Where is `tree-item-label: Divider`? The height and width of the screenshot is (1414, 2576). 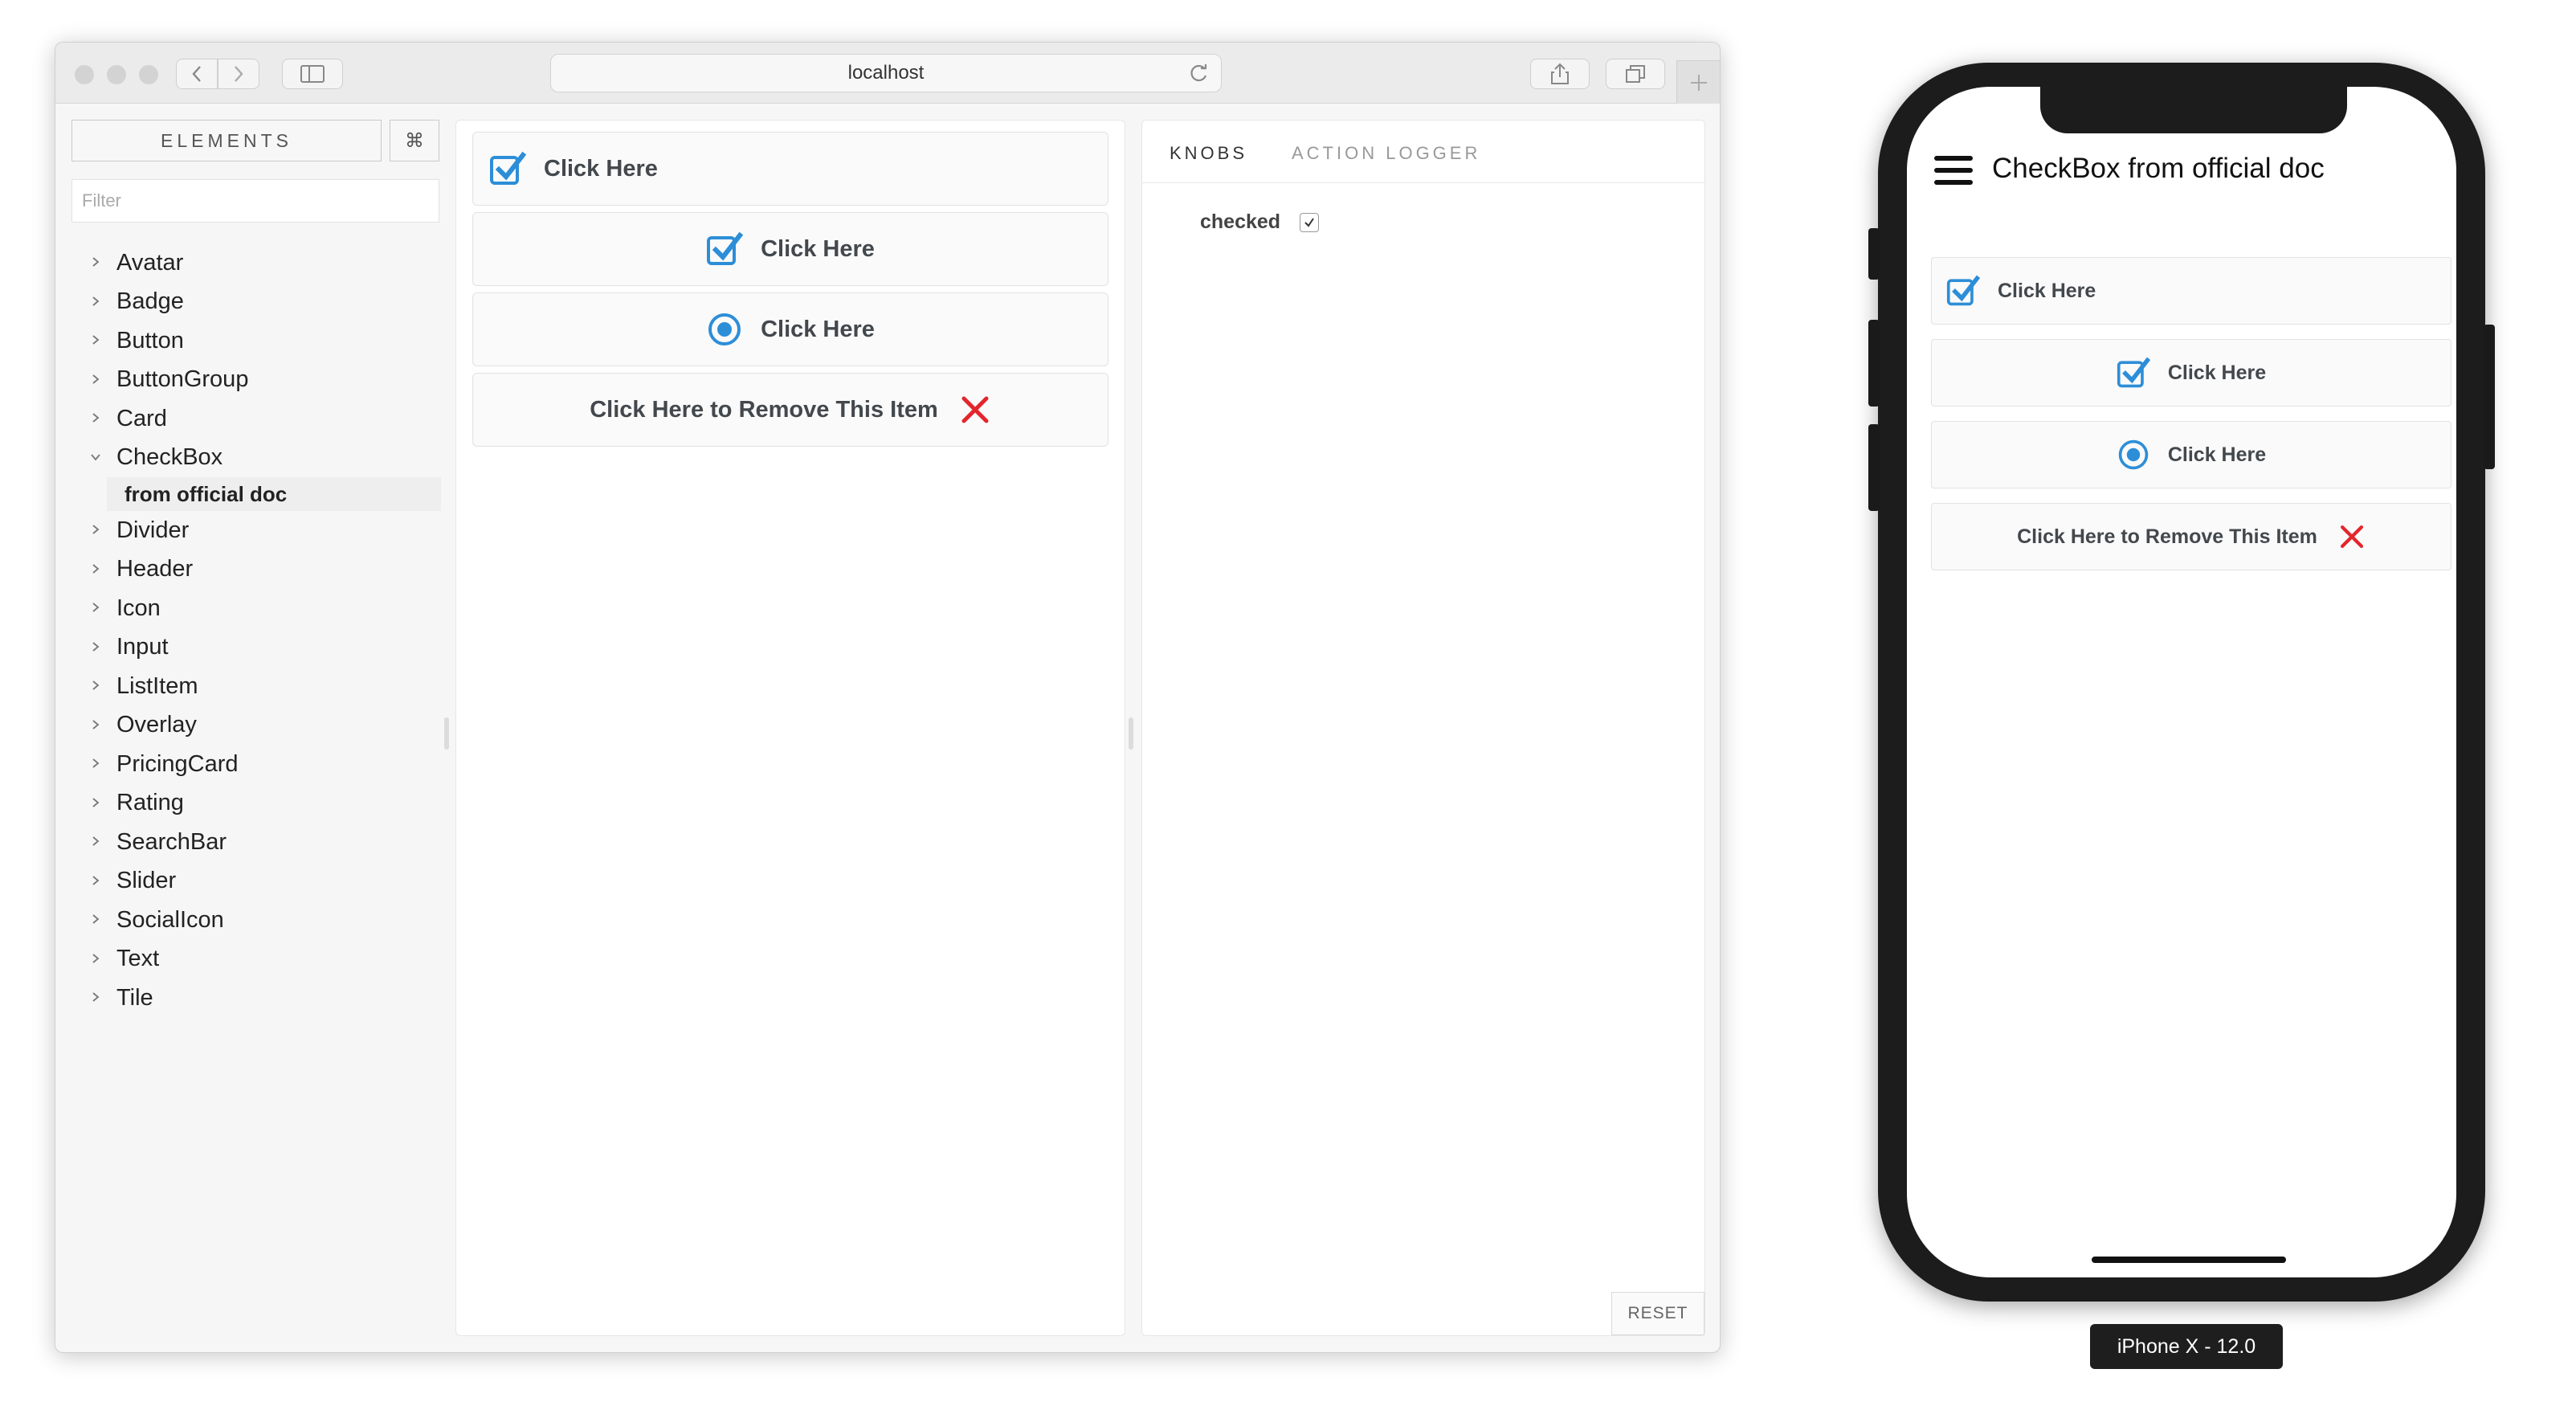 tree-item-label: Divider is located at coordinates (153, 530).